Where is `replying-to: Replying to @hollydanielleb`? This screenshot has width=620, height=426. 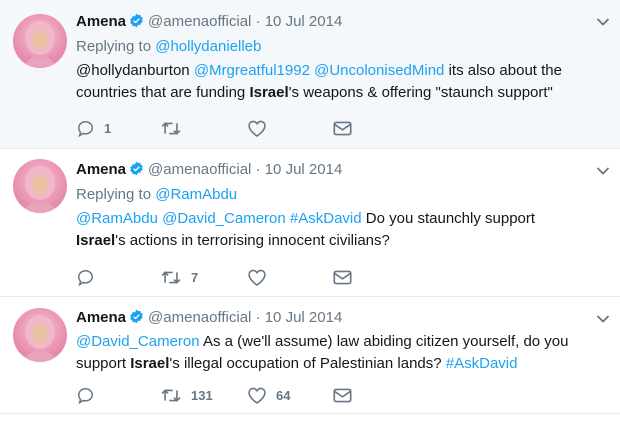
replying-to: Replying to @hollydanielleb is located at coordinates (328, 47).